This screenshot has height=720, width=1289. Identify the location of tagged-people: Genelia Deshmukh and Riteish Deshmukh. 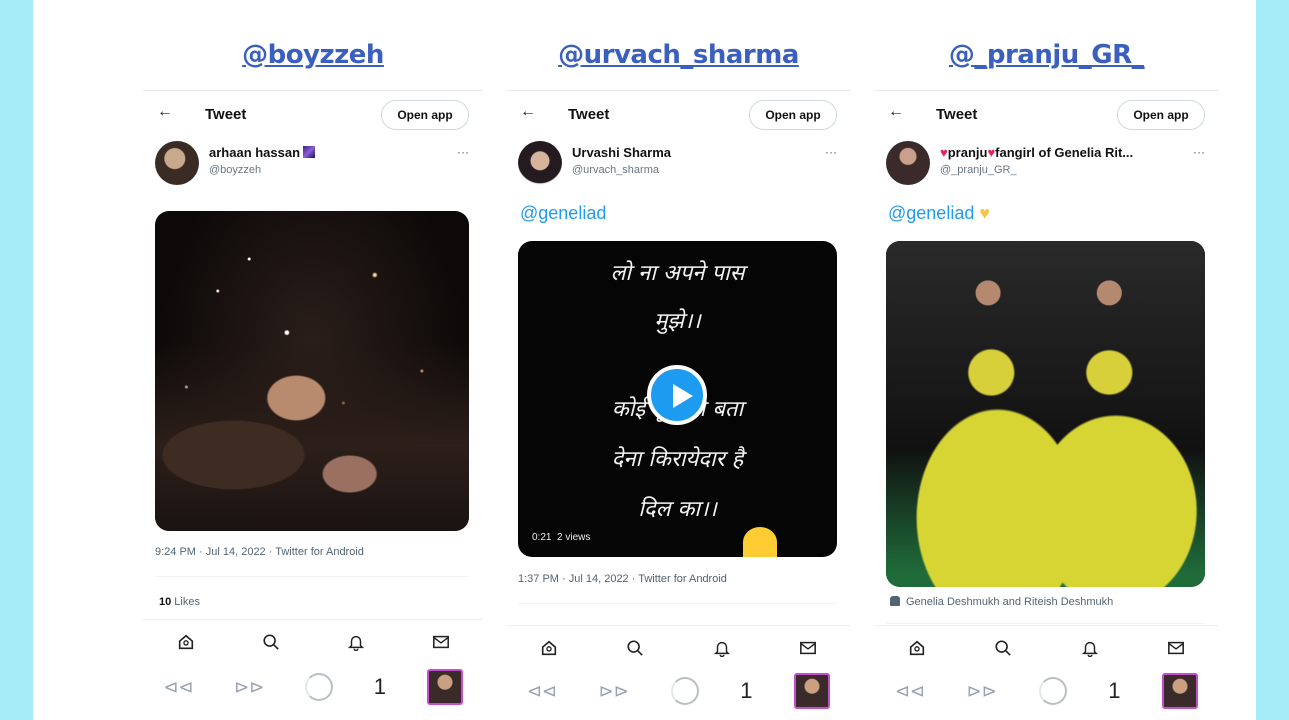
(1001, 602).